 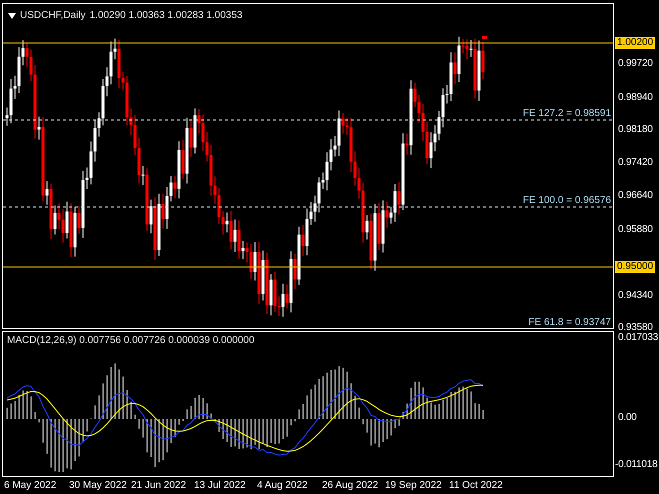 I want to click on dropdown-triangle-icon, so click(x=12, y=15).